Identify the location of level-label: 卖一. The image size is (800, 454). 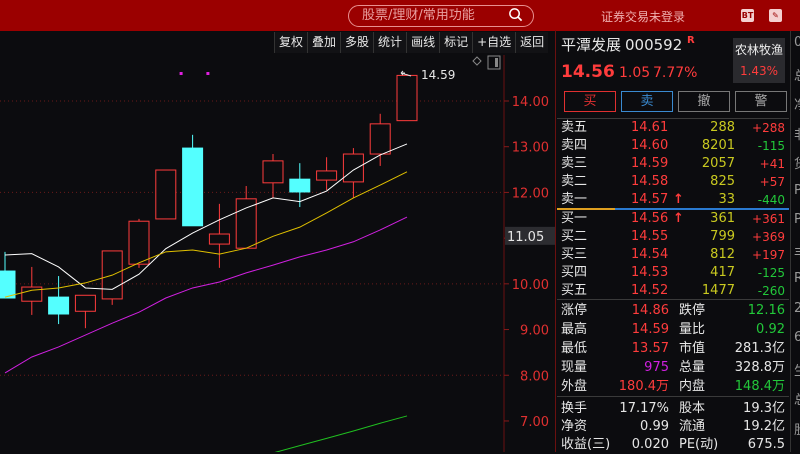
(574, 199).